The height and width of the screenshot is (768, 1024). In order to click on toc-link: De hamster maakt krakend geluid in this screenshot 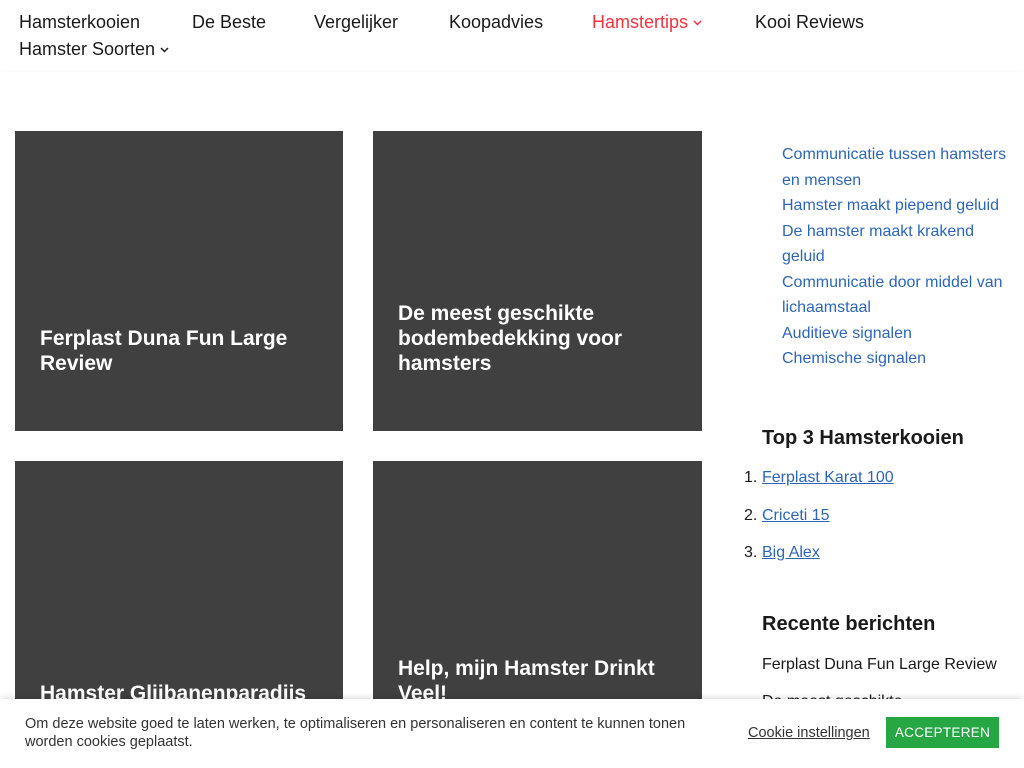, I will do `click(896, 244)`.